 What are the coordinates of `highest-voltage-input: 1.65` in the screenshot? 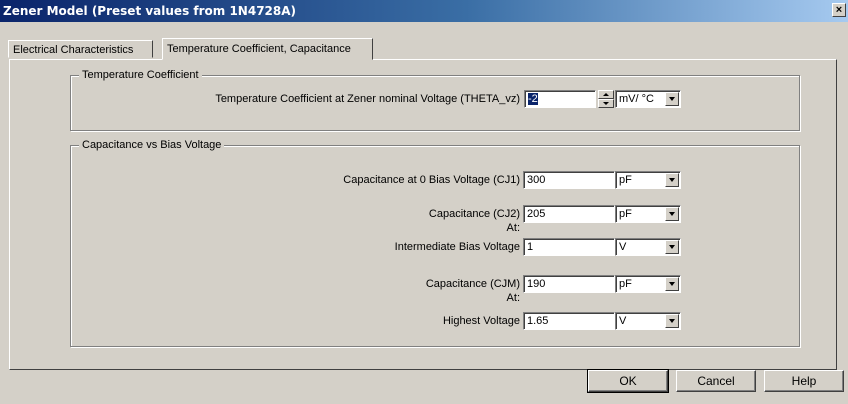 It's located at (569, 321).